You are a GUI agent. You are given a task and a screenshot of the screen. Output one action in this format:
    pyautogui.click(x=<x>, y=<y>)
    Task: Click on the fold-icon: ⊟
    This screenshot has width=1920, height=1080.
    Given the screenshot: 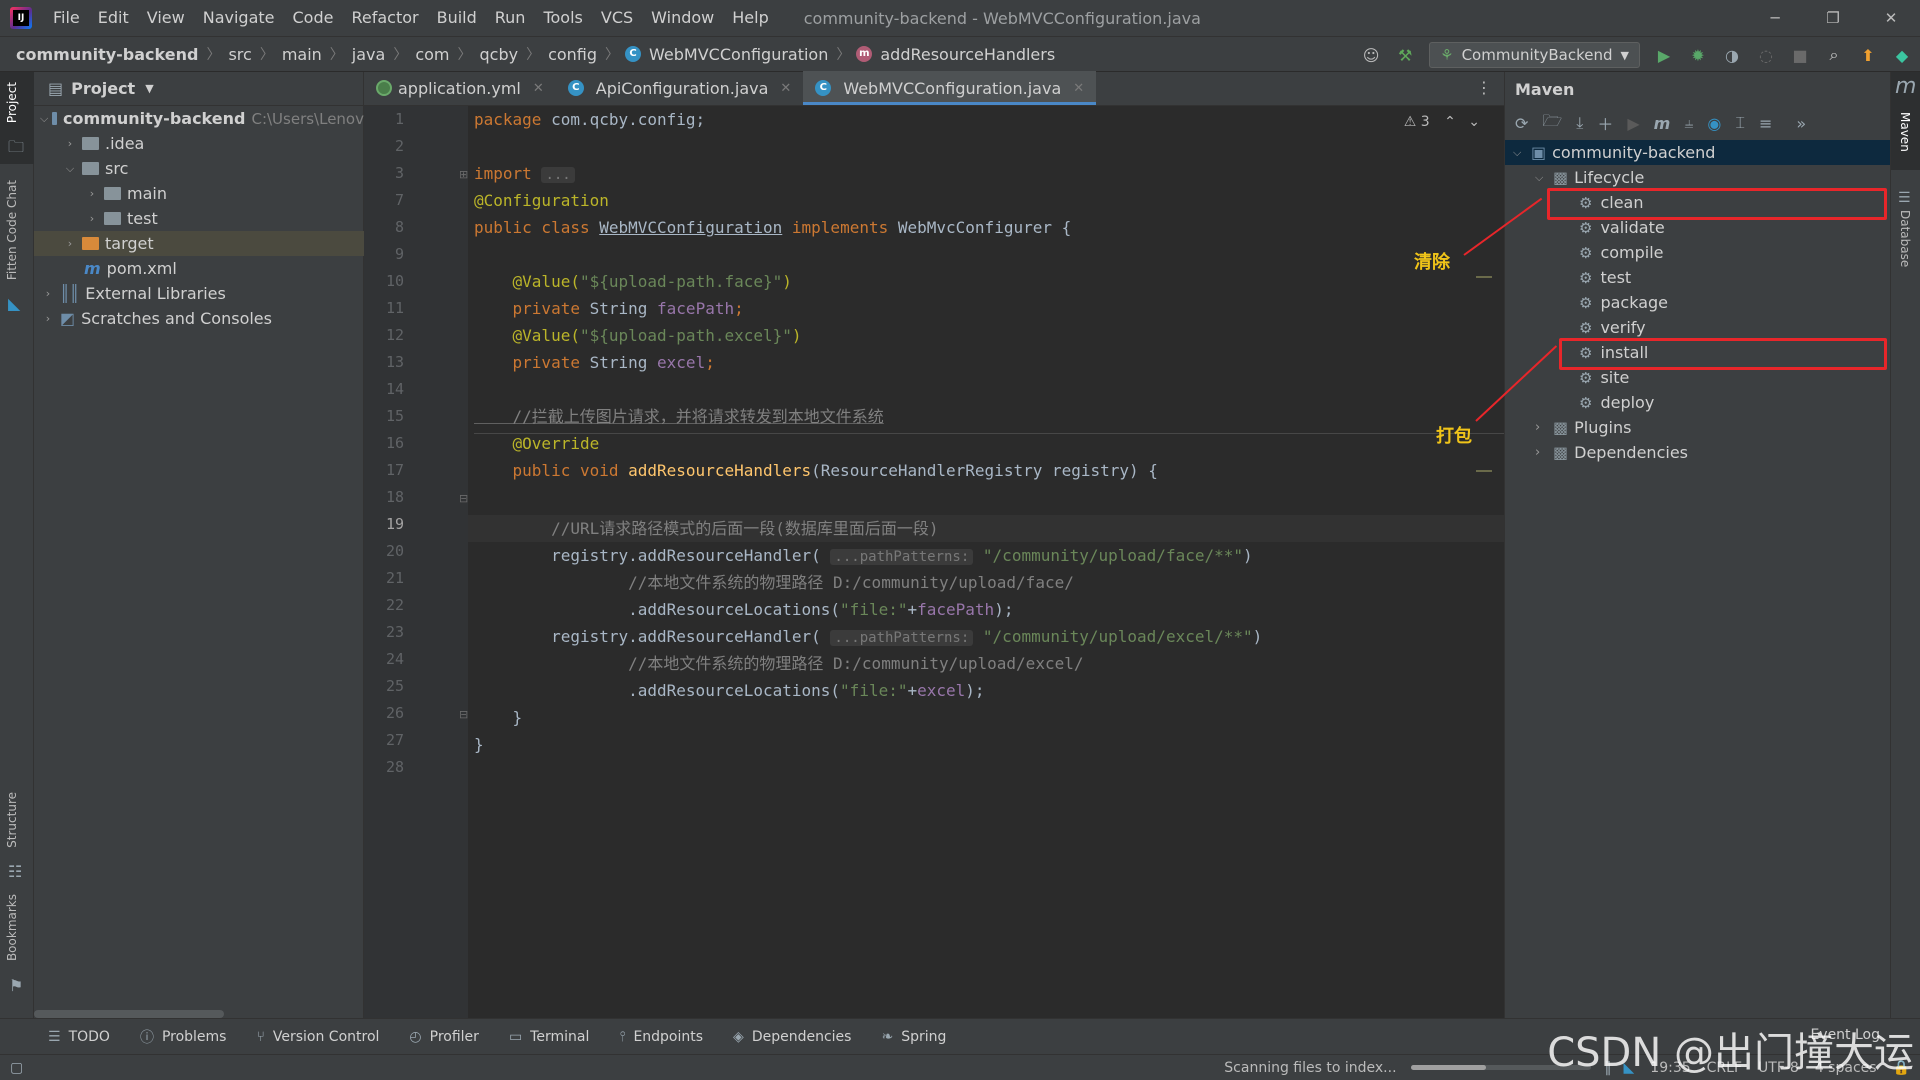 What is the action you would take?
    pyautogui.click(x=463, y=498)
    